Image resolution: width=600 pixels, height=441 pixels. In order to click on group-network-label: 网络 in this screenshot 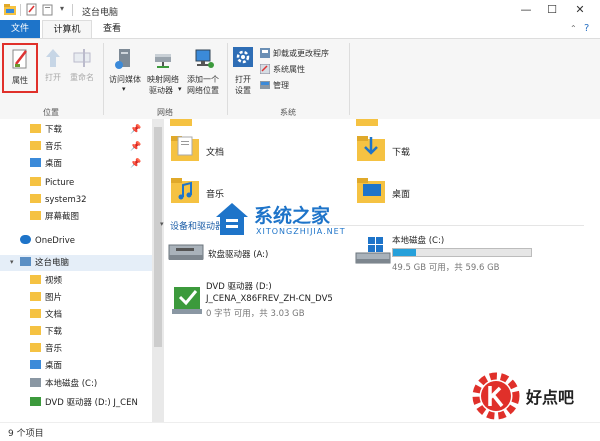, I will do `click(165, 112)`.